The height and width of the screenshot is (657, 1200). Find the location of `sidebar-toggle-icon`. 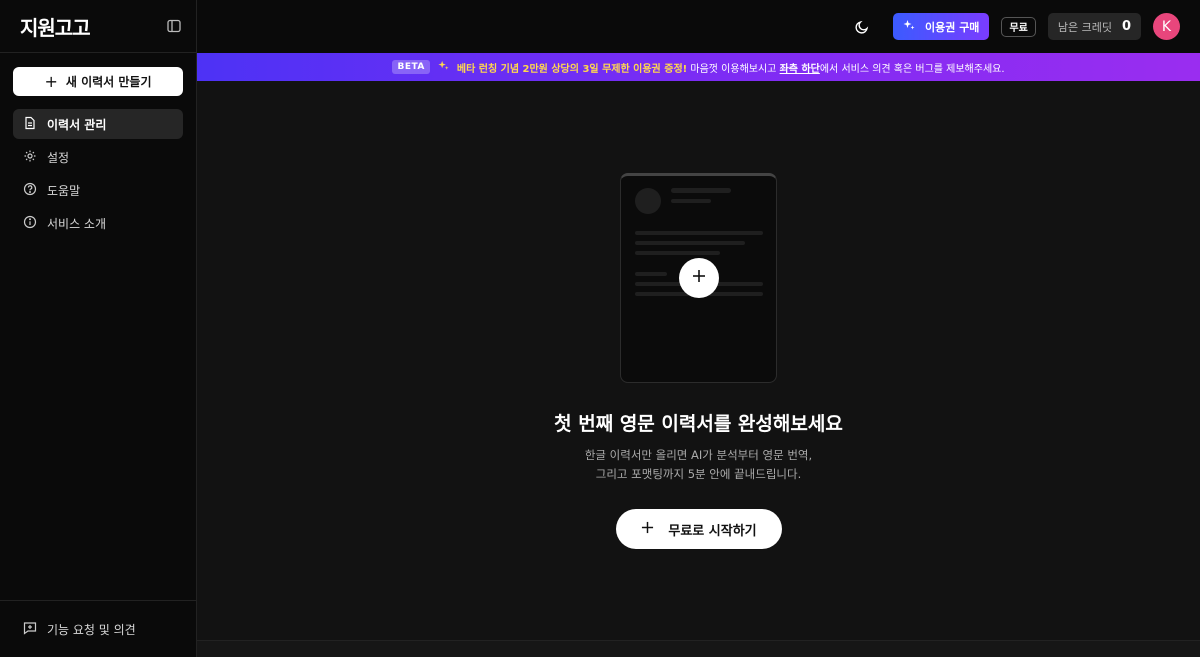

sidebar-toggle-icon is located at coordinates (174, 26).